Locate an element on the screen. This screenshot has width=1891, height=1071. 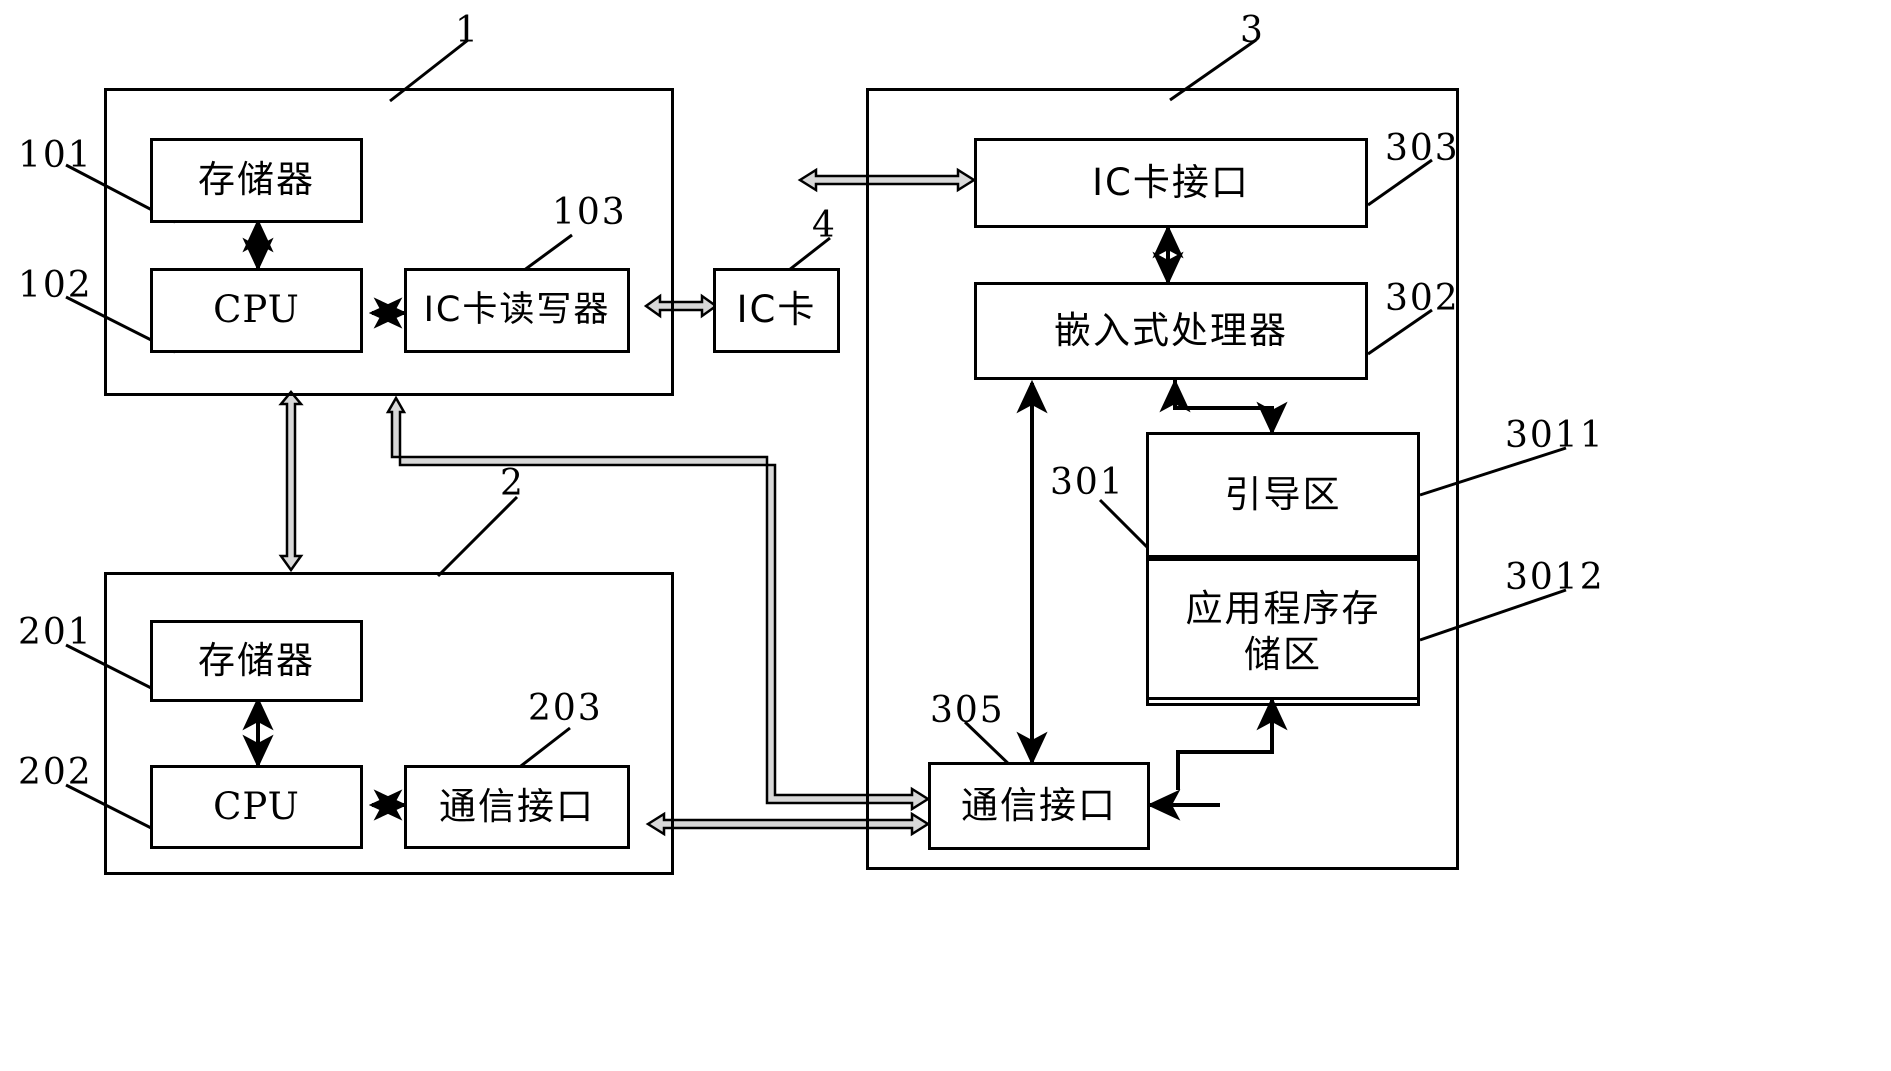
host-memory-box: 存储器 is located at coordinates (256, 661).